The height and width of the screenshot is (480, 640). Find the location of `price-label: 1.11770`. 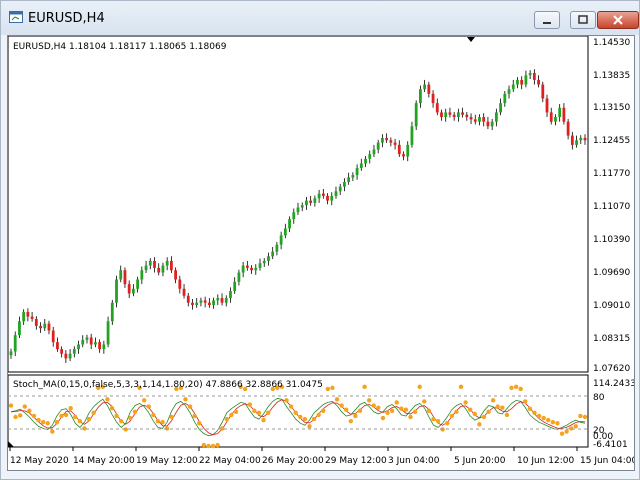

price-label: 1.11770 is located at coordinates (611, 174).